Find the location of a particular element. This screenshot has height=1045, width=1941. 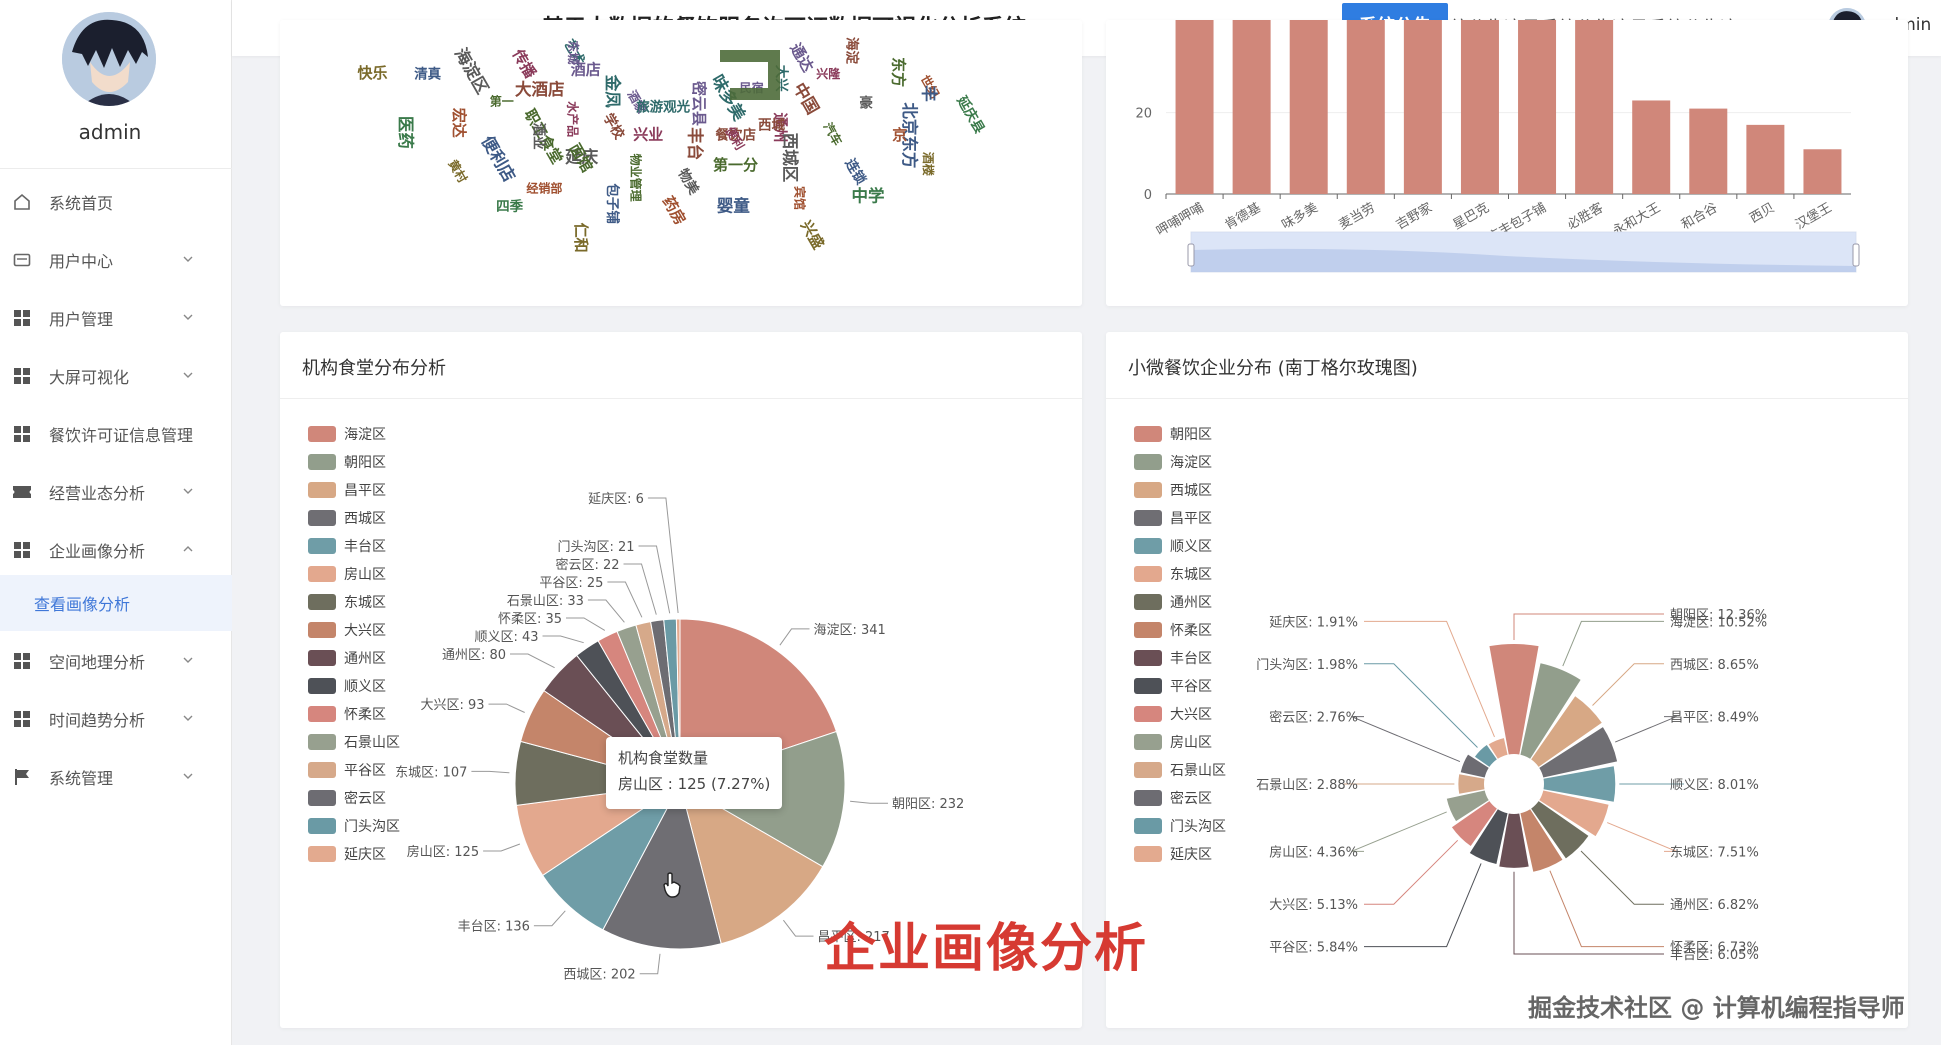

wordcloud-word: 旅游观光 is located at coordinates (663, 107).